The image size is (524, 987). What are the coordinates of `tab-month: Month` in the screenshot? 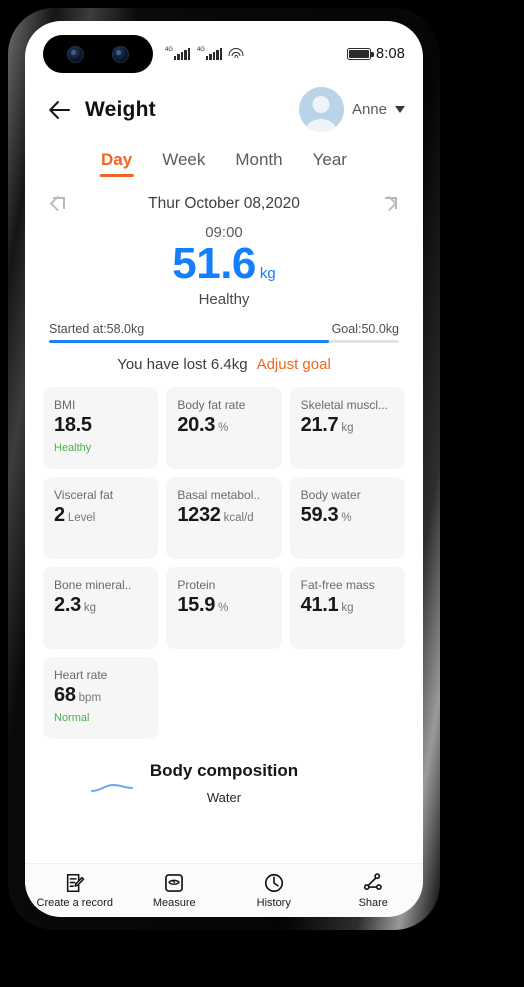 It's located at (258, 163).